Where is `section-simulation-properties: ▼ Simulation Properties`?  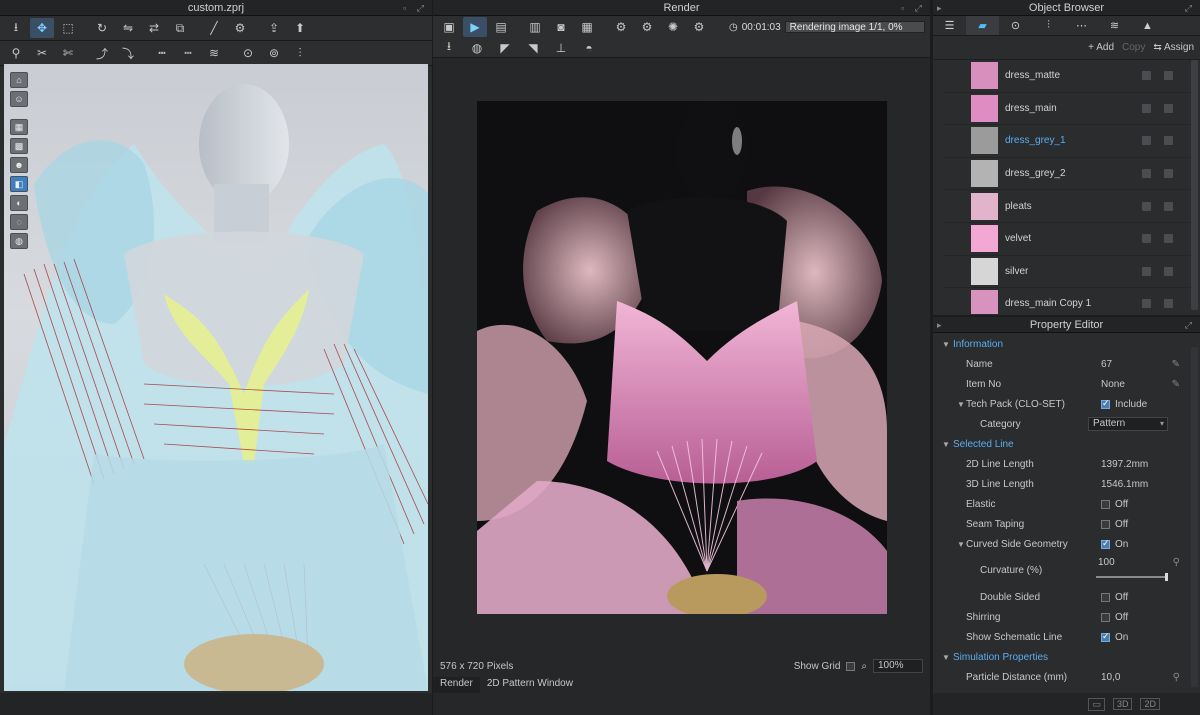
section-simulation-properties: ▼ Simulation Properties is located at coordinates (1066, 657).